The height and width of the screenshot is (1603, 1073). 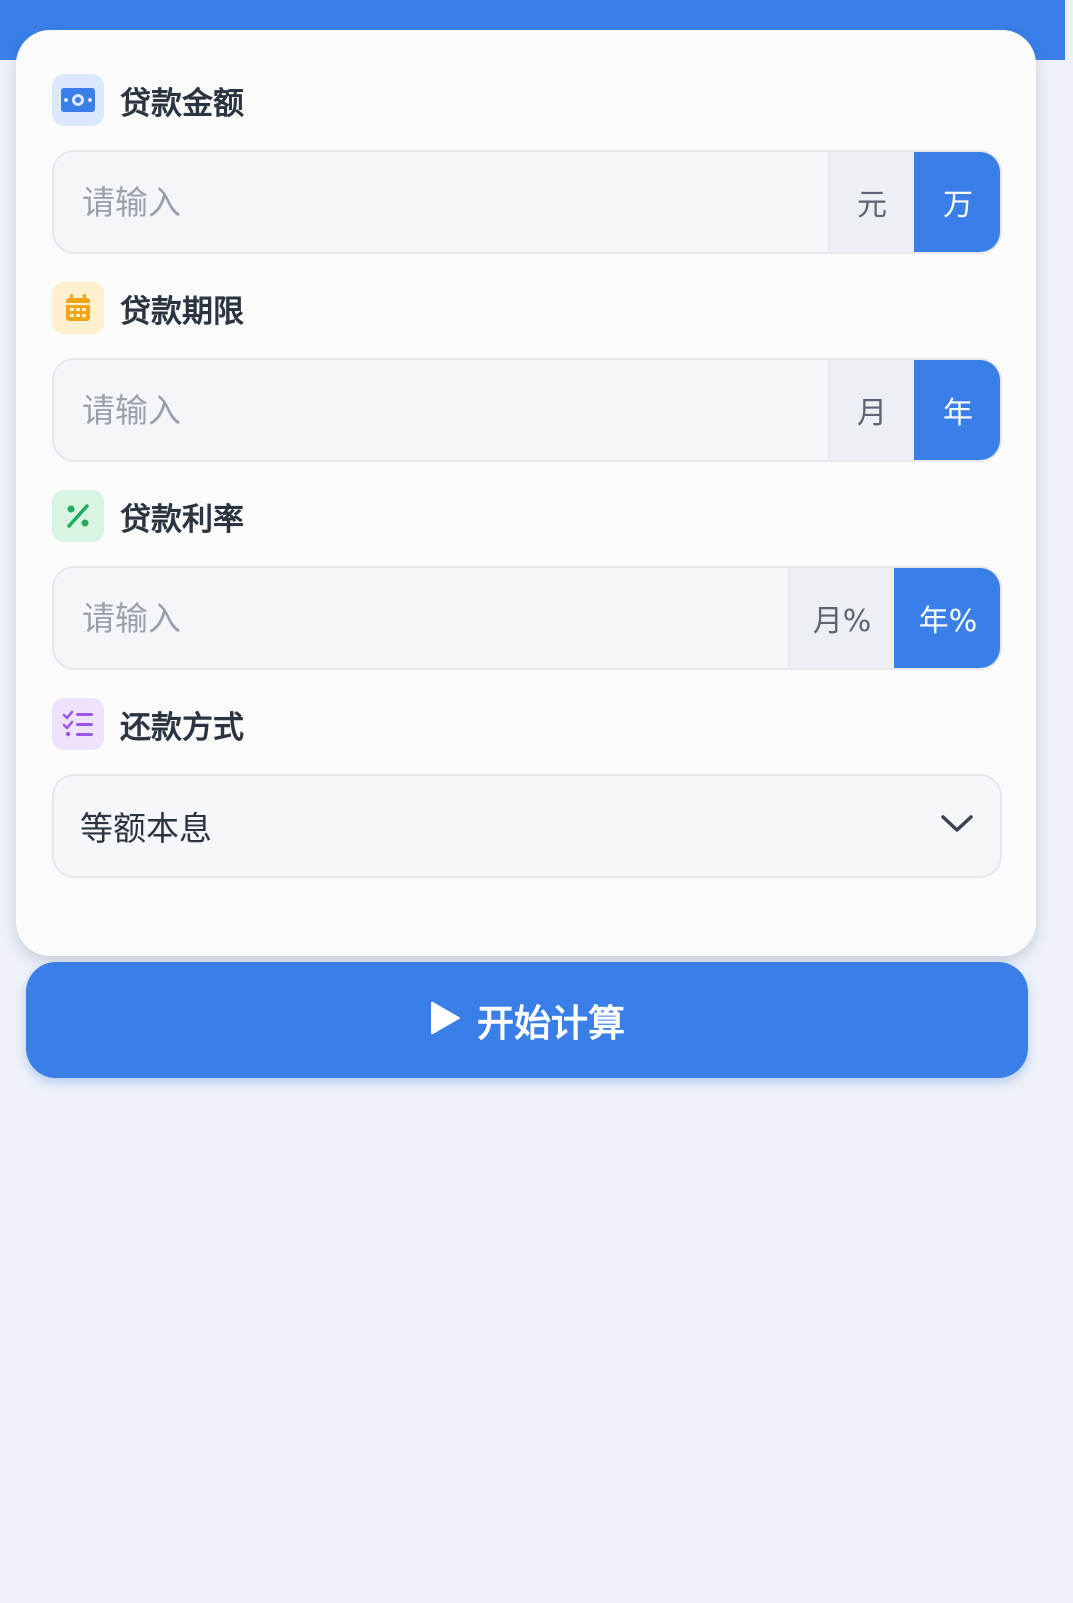 I want to click on percent-icon, so click(x=78, y=516).